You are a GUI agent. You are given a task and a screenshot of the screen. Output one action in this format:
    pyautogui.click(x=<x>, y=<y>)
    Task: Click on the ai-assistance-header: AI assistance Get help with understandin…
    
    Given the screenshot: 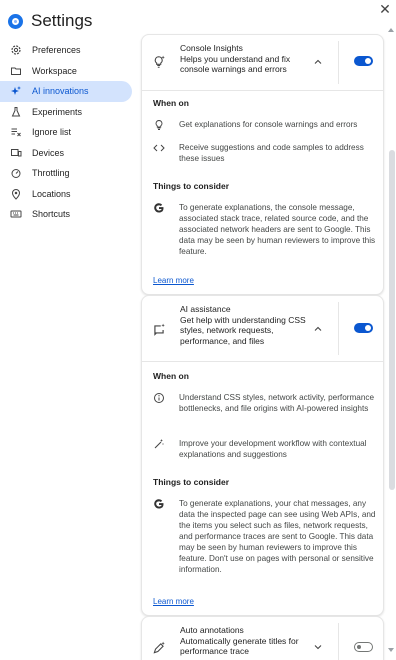 What is the action you would take?
    pyautogui.click(x=262, y=329)
    